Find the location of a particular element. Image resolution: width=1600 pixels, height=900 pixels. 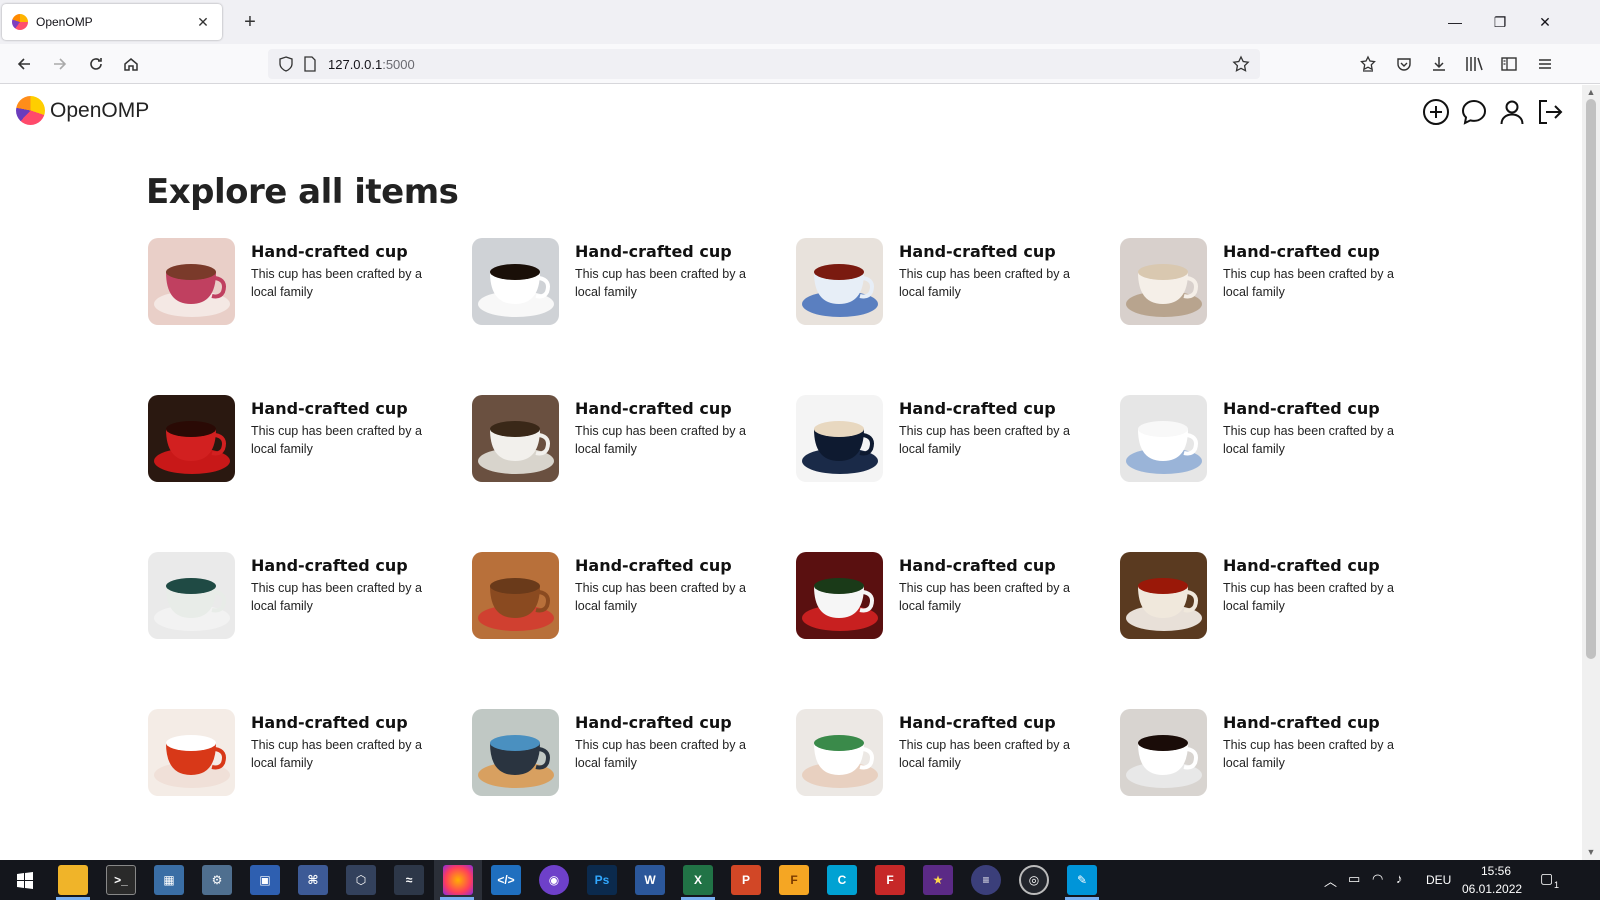

obs-icon: ◎ is located at coordinates (1034, 880).